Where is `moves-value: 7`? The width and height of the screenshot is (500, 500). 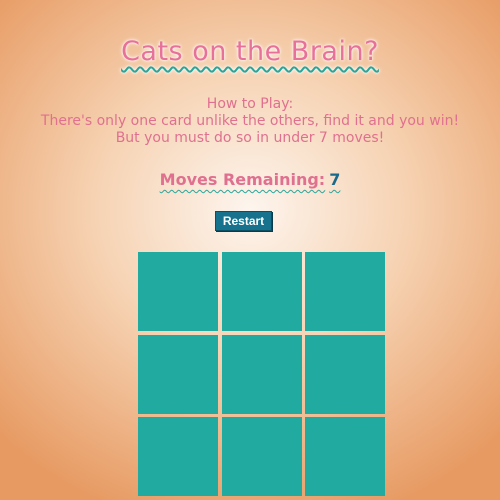
moves-value: 7 is located at coordinates (335, 179).